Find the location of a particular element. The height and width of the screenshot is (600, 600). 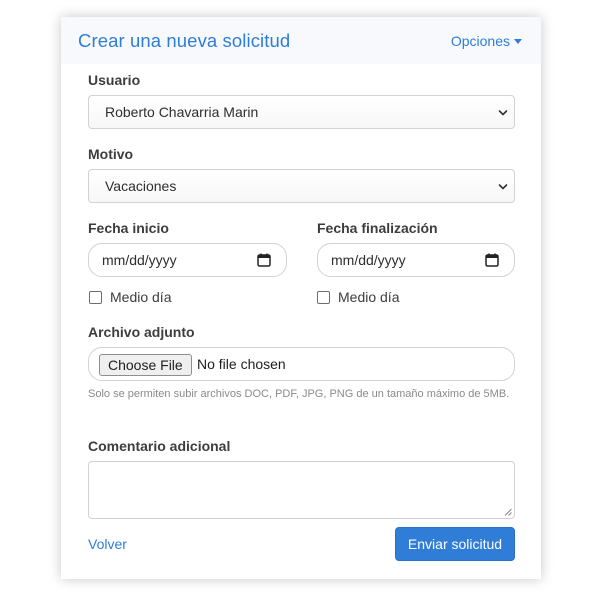

comentario-label: Comentario adicional is located at coordinates (159, 446).